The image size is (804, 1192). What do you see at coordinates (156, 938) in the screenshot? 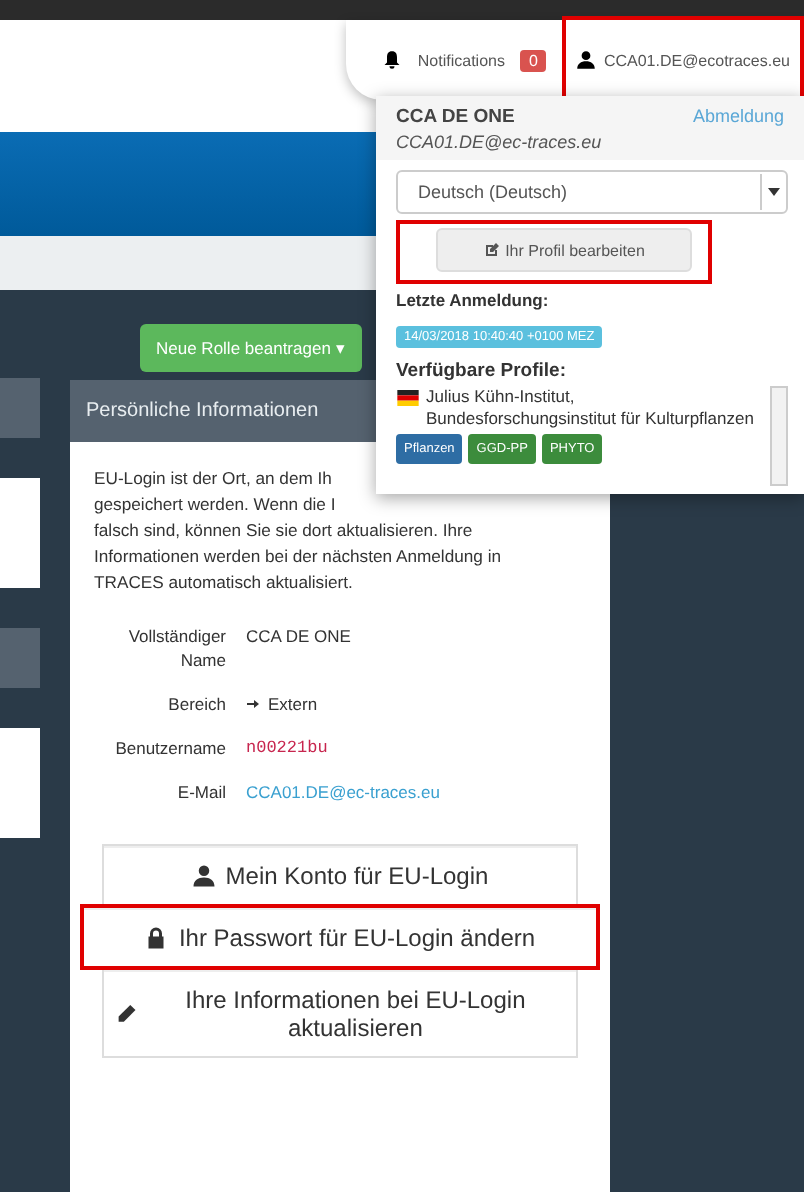
I see `lock-icon` at bounding box center [156, 938].